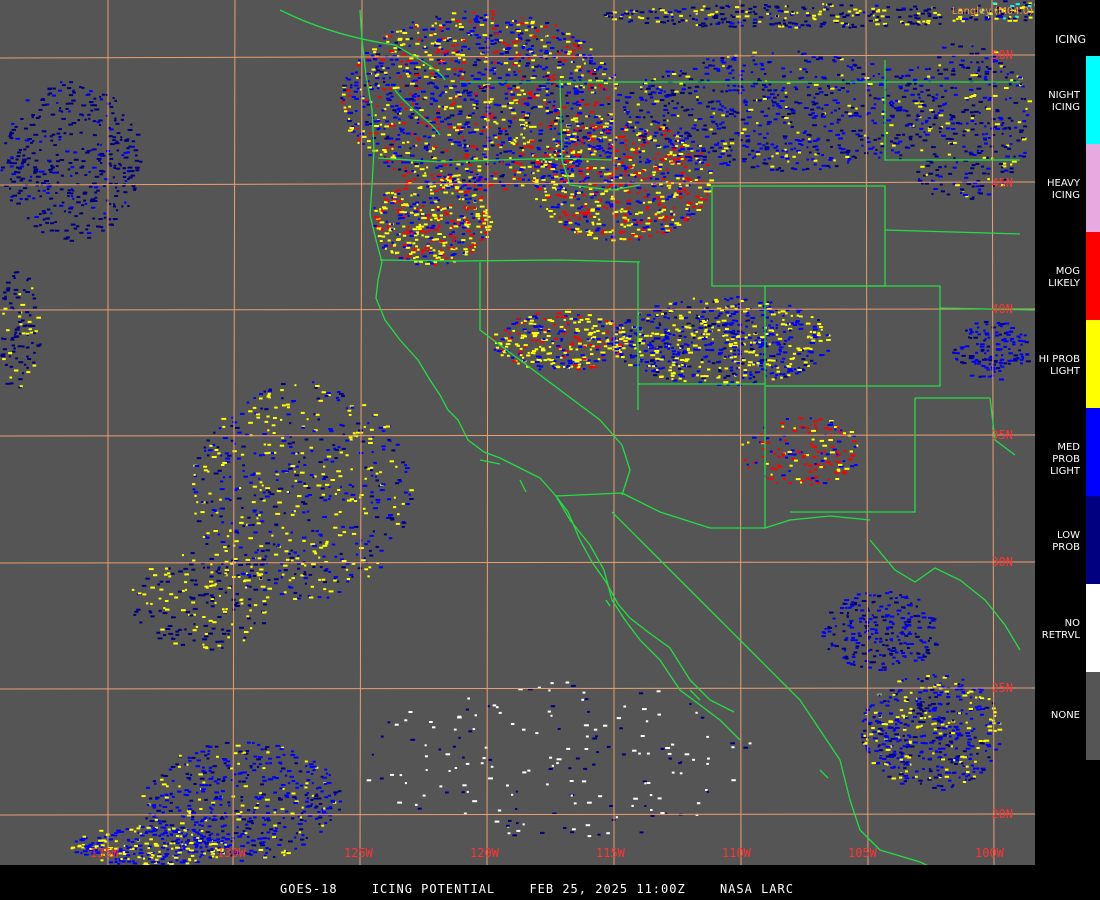 Image resolution: width=1100 pixels, height=900 pixels. I want to click on coastline-islands, so click(654, 619).